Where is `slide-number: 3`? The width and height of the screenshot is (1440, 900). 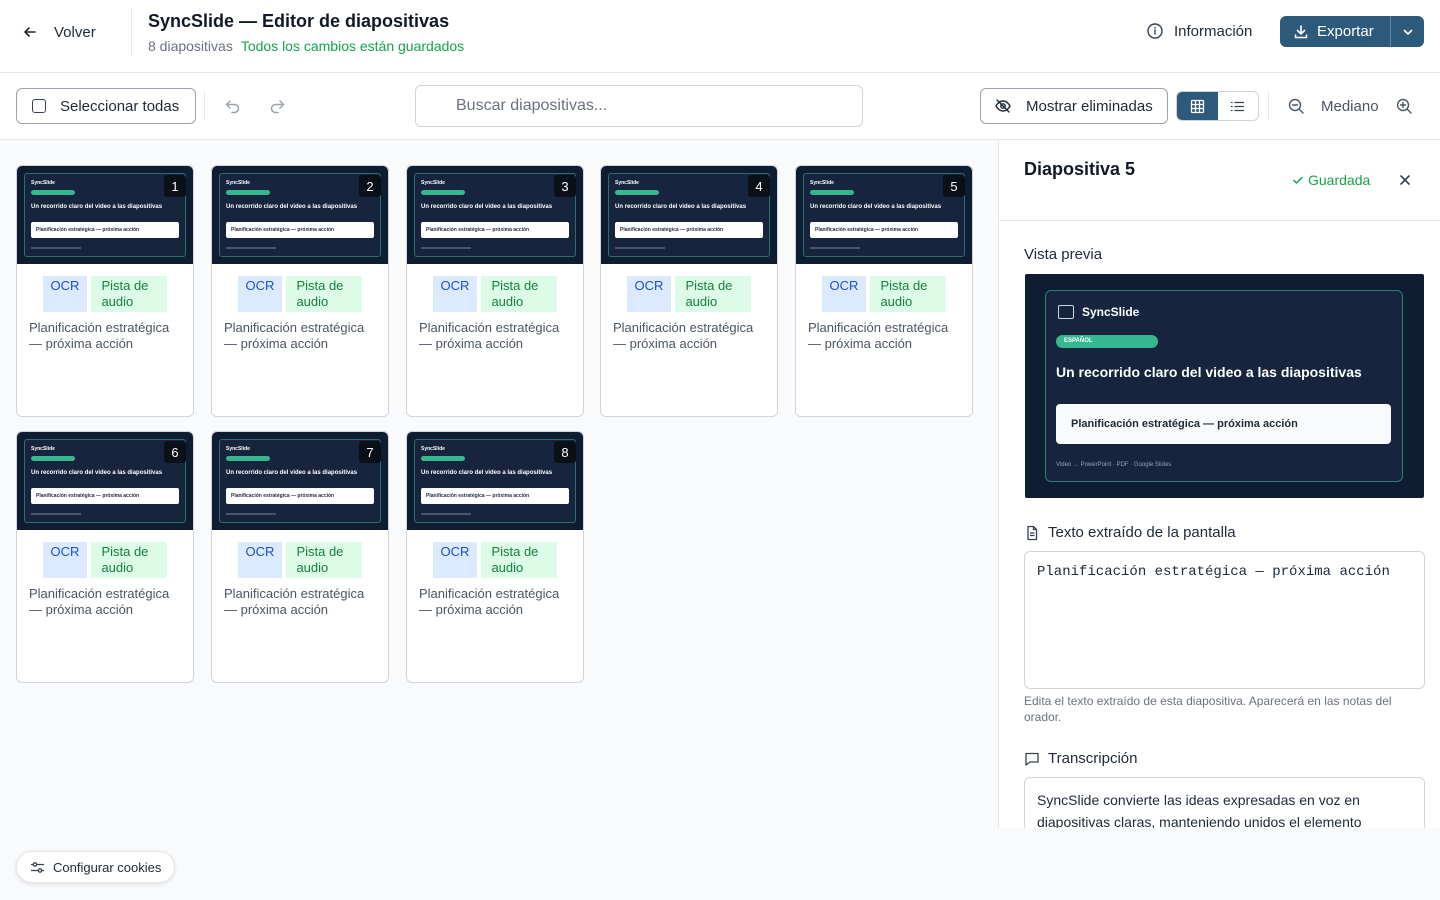 slide-number: 3 is located at coordinates (565, 186).